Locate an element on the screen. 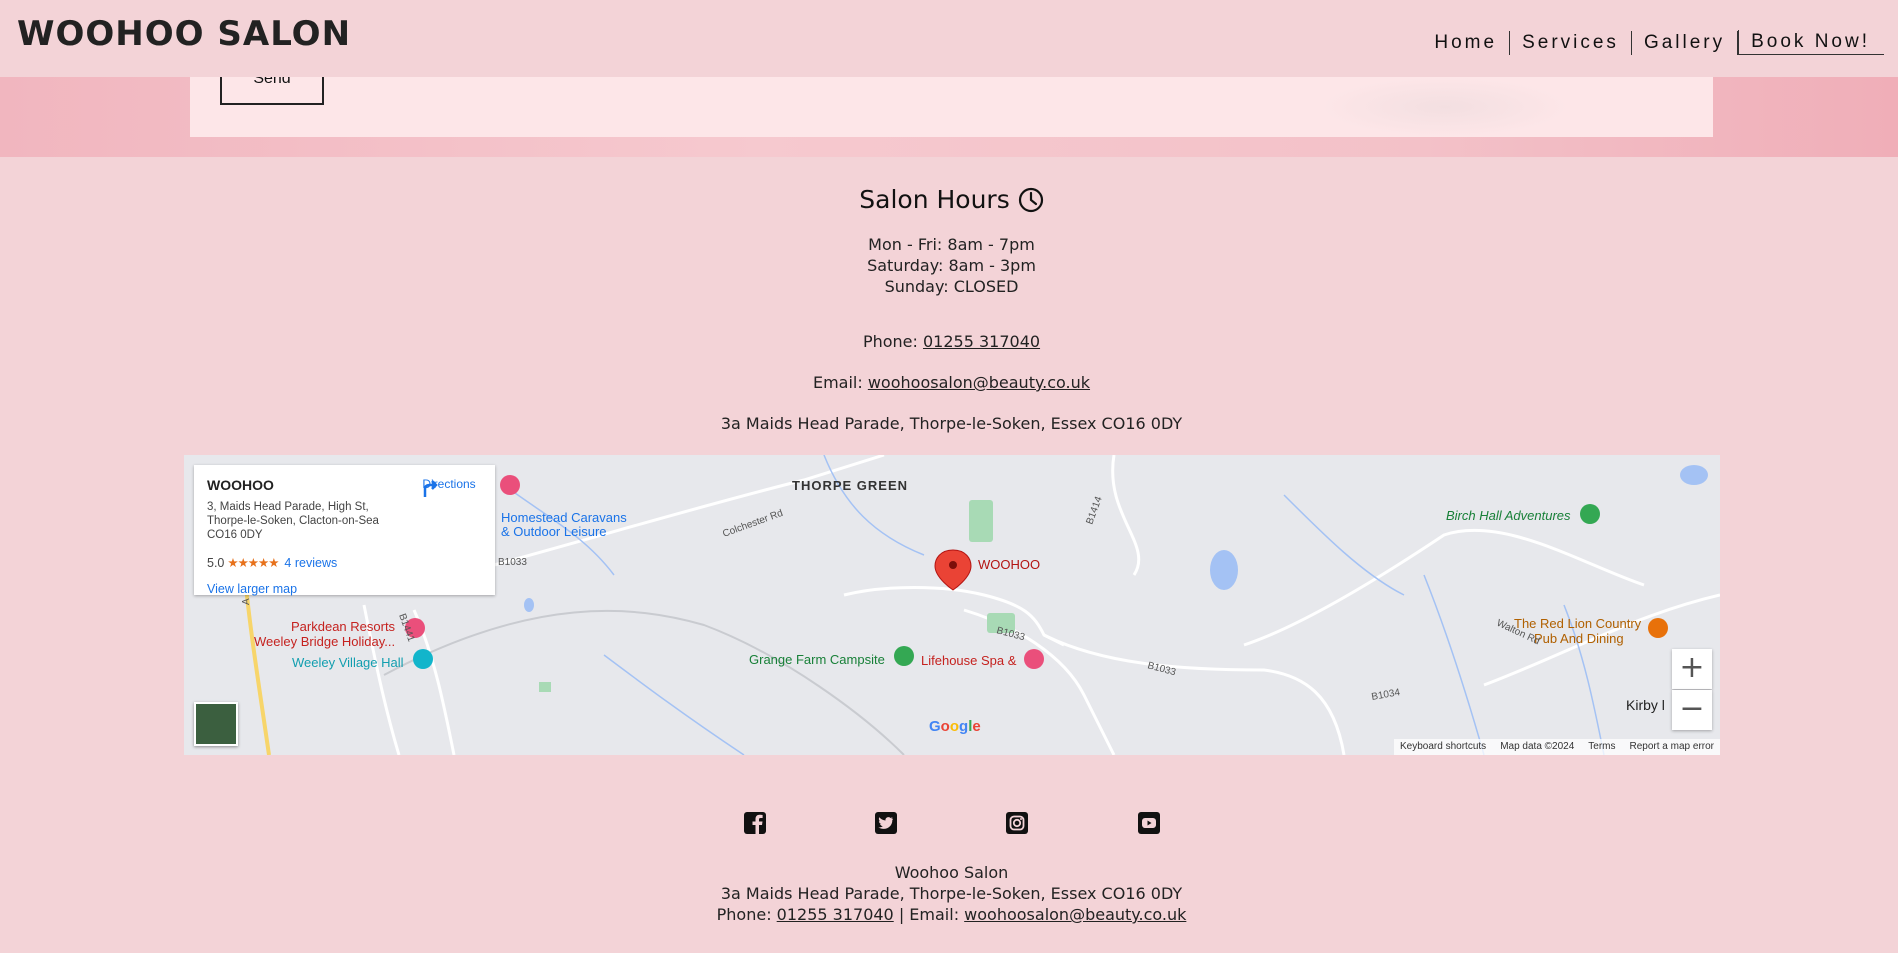 The image size is (1898, 953). reviews-link: 4 reviews is located at coordinates (310, 563).